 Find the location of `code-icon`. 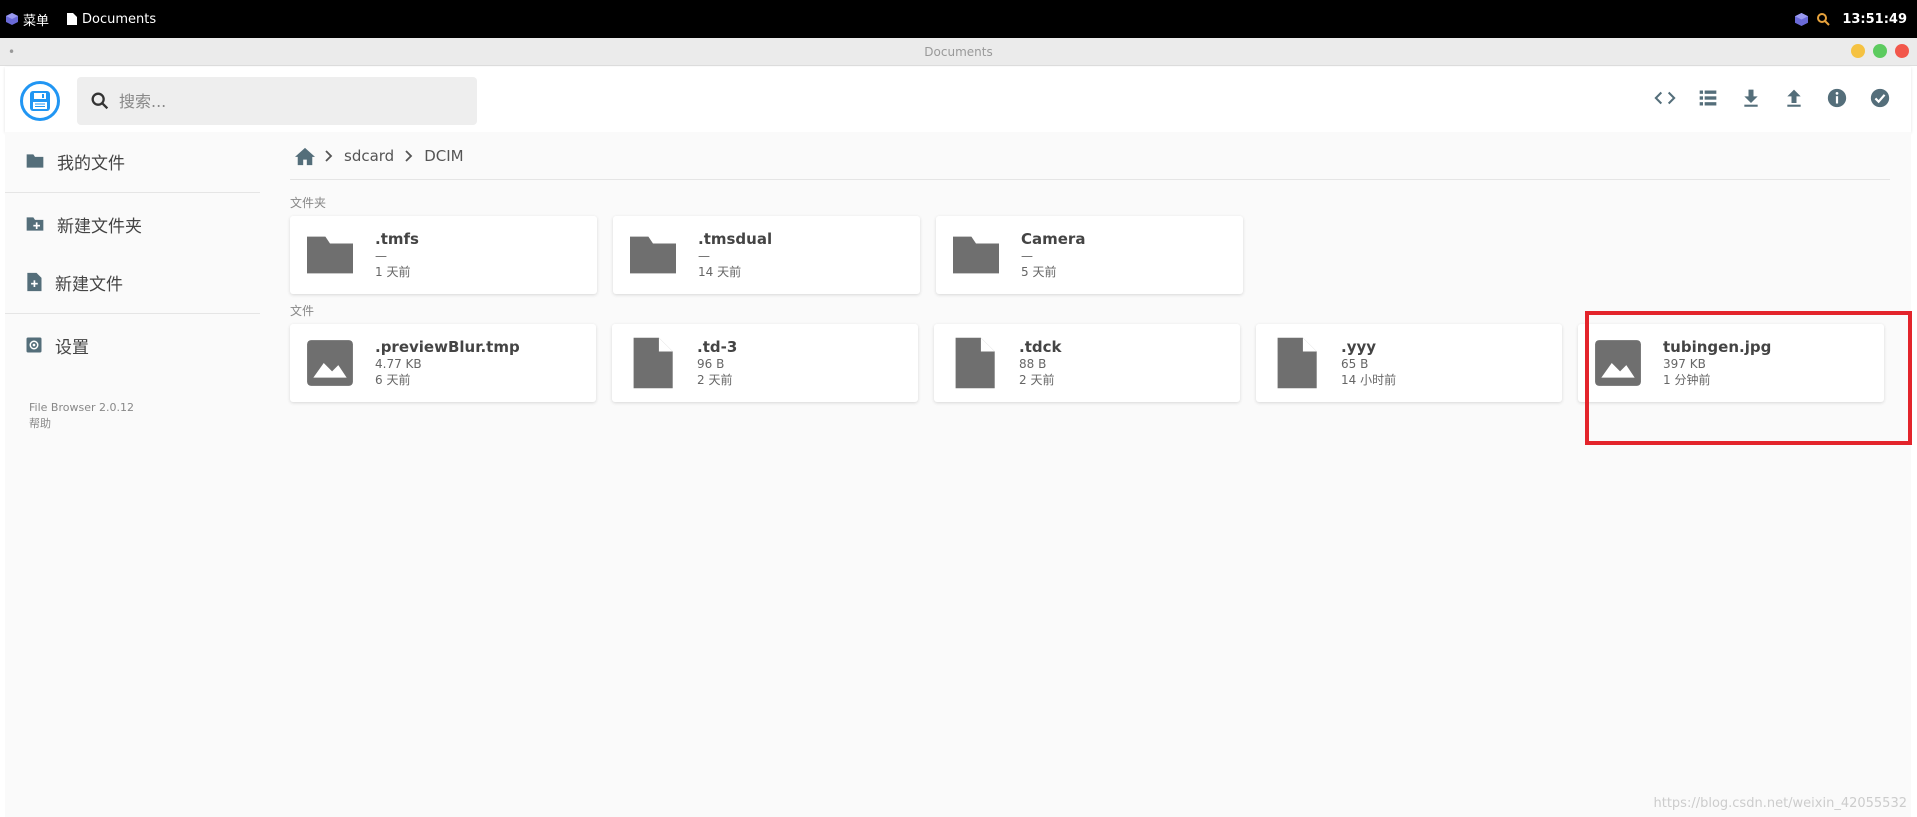

code-icon is located at coordinates (1665, 98).